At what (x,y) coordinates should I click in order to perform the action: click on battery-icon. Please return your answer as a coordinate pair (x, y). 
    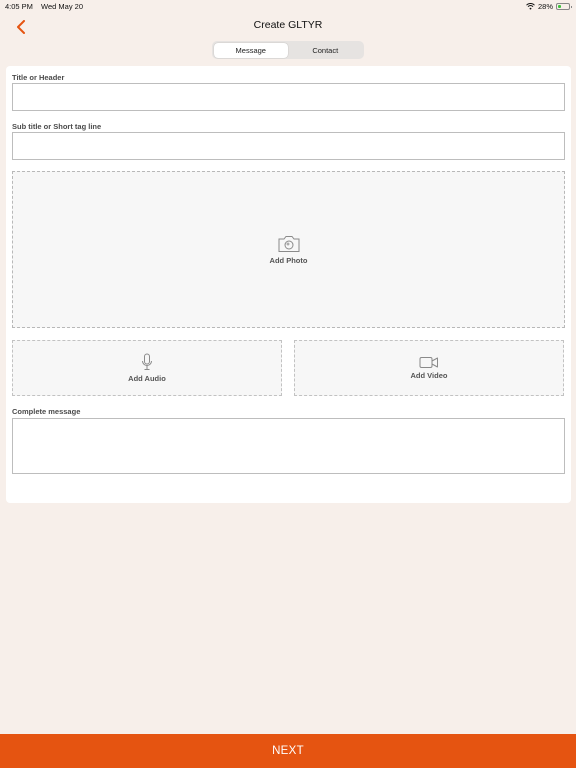
    Looking at the image, I should click on (564, 6).